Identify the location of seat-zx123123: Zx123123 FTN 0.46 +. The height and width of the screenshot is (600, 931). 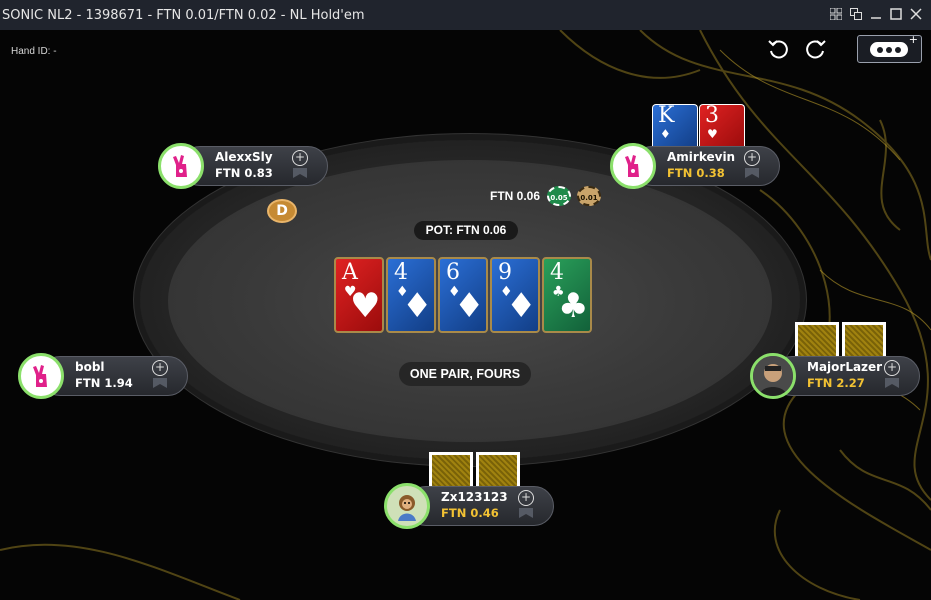
(469, 506).